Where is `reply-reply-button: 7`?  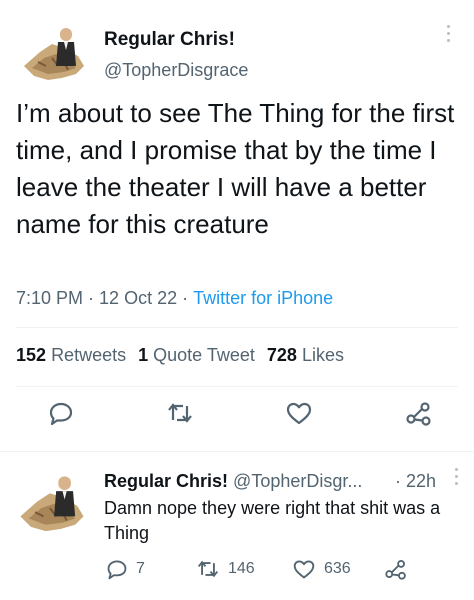
reply-reply-button: 7 is located at coordinates (125, 569).